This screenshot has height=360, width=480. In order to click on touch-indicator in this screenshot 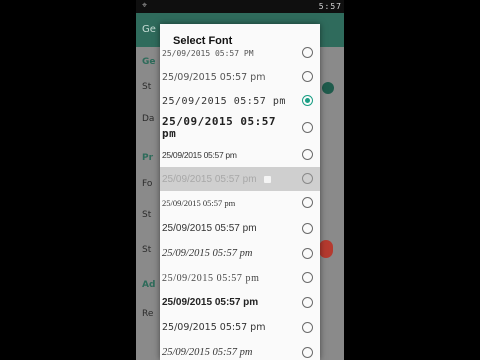, I will do `click(267, 179)`.